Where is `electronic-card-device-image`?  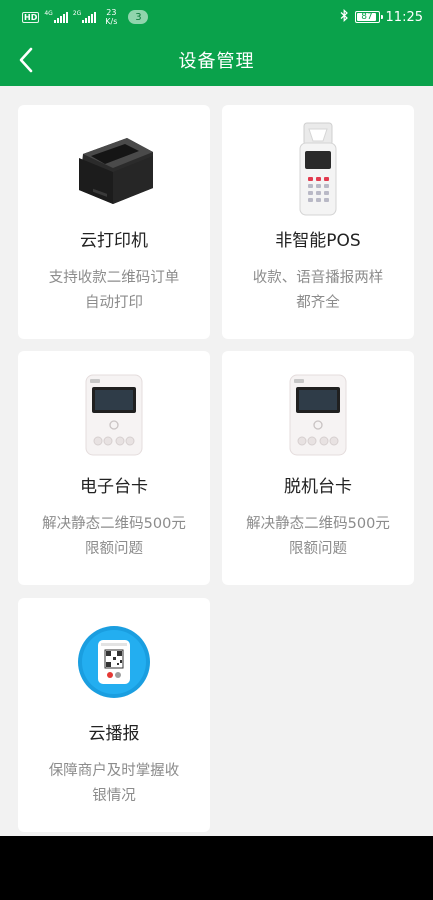
electronic-card-device-image is located at coordinates (114, 415).